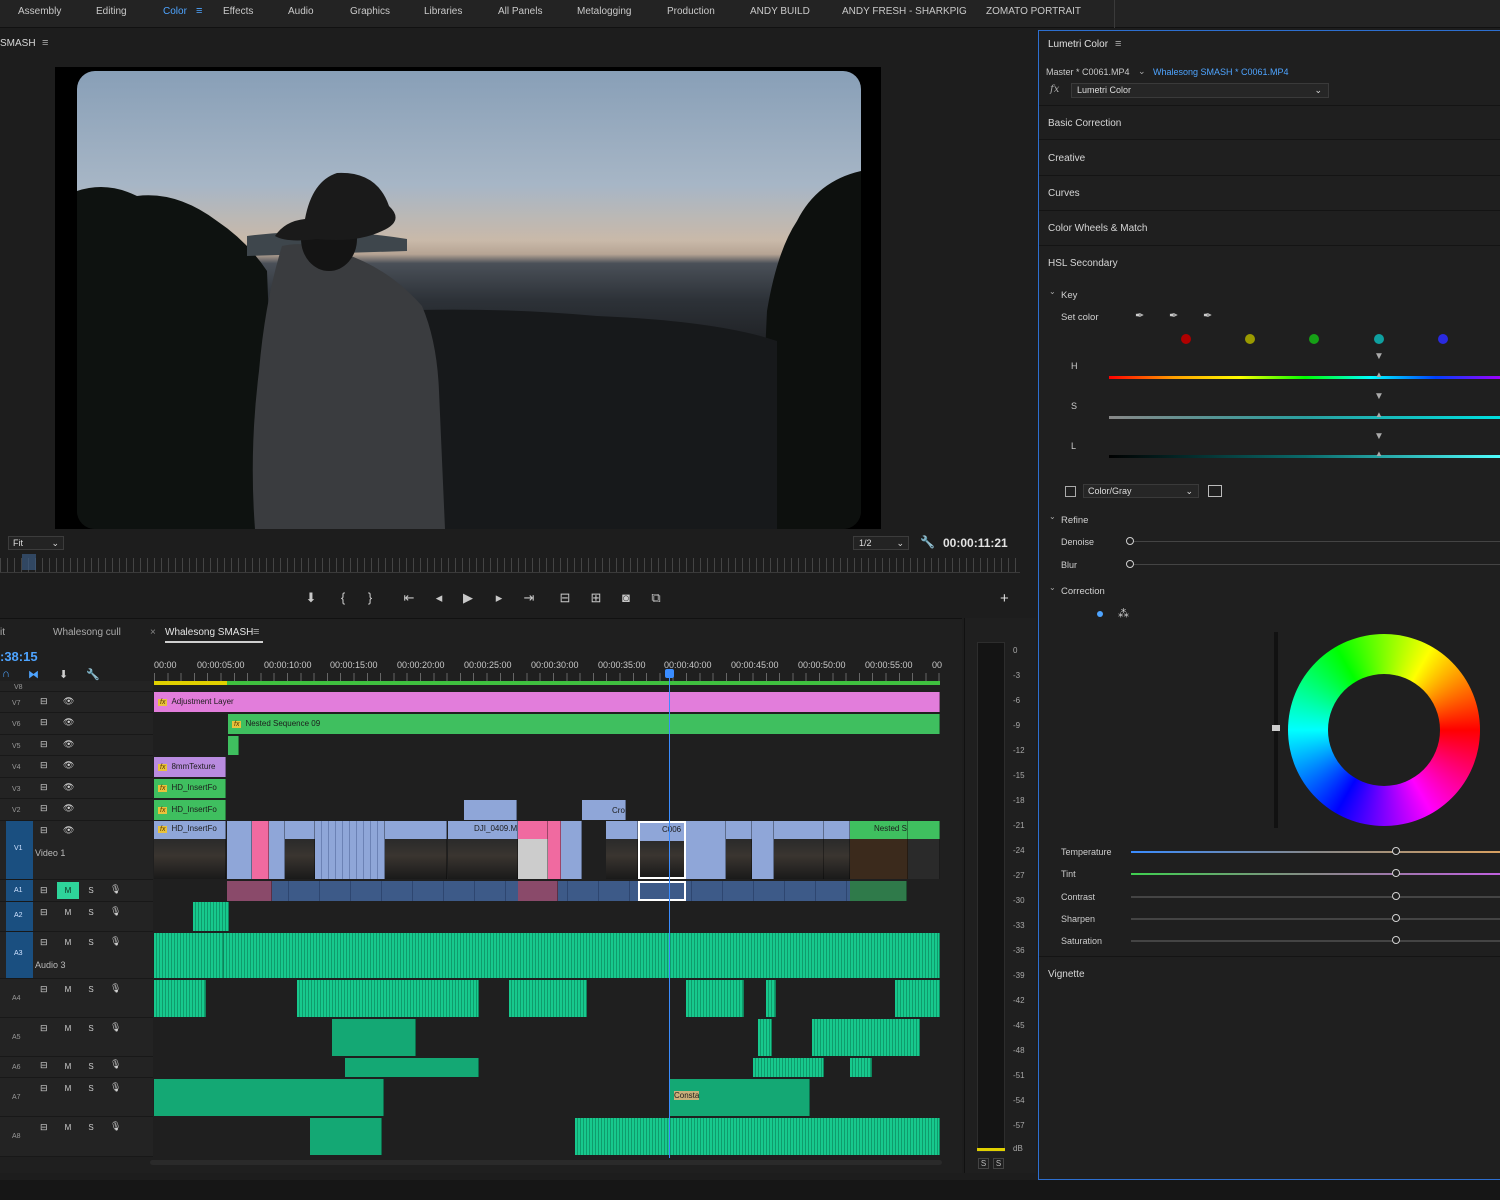 The height and width of the screenshot is (1200, 1500). Describe the element at coordinates (1396, 873) in the screenshot. I see `tint-slider-knob` at that location.